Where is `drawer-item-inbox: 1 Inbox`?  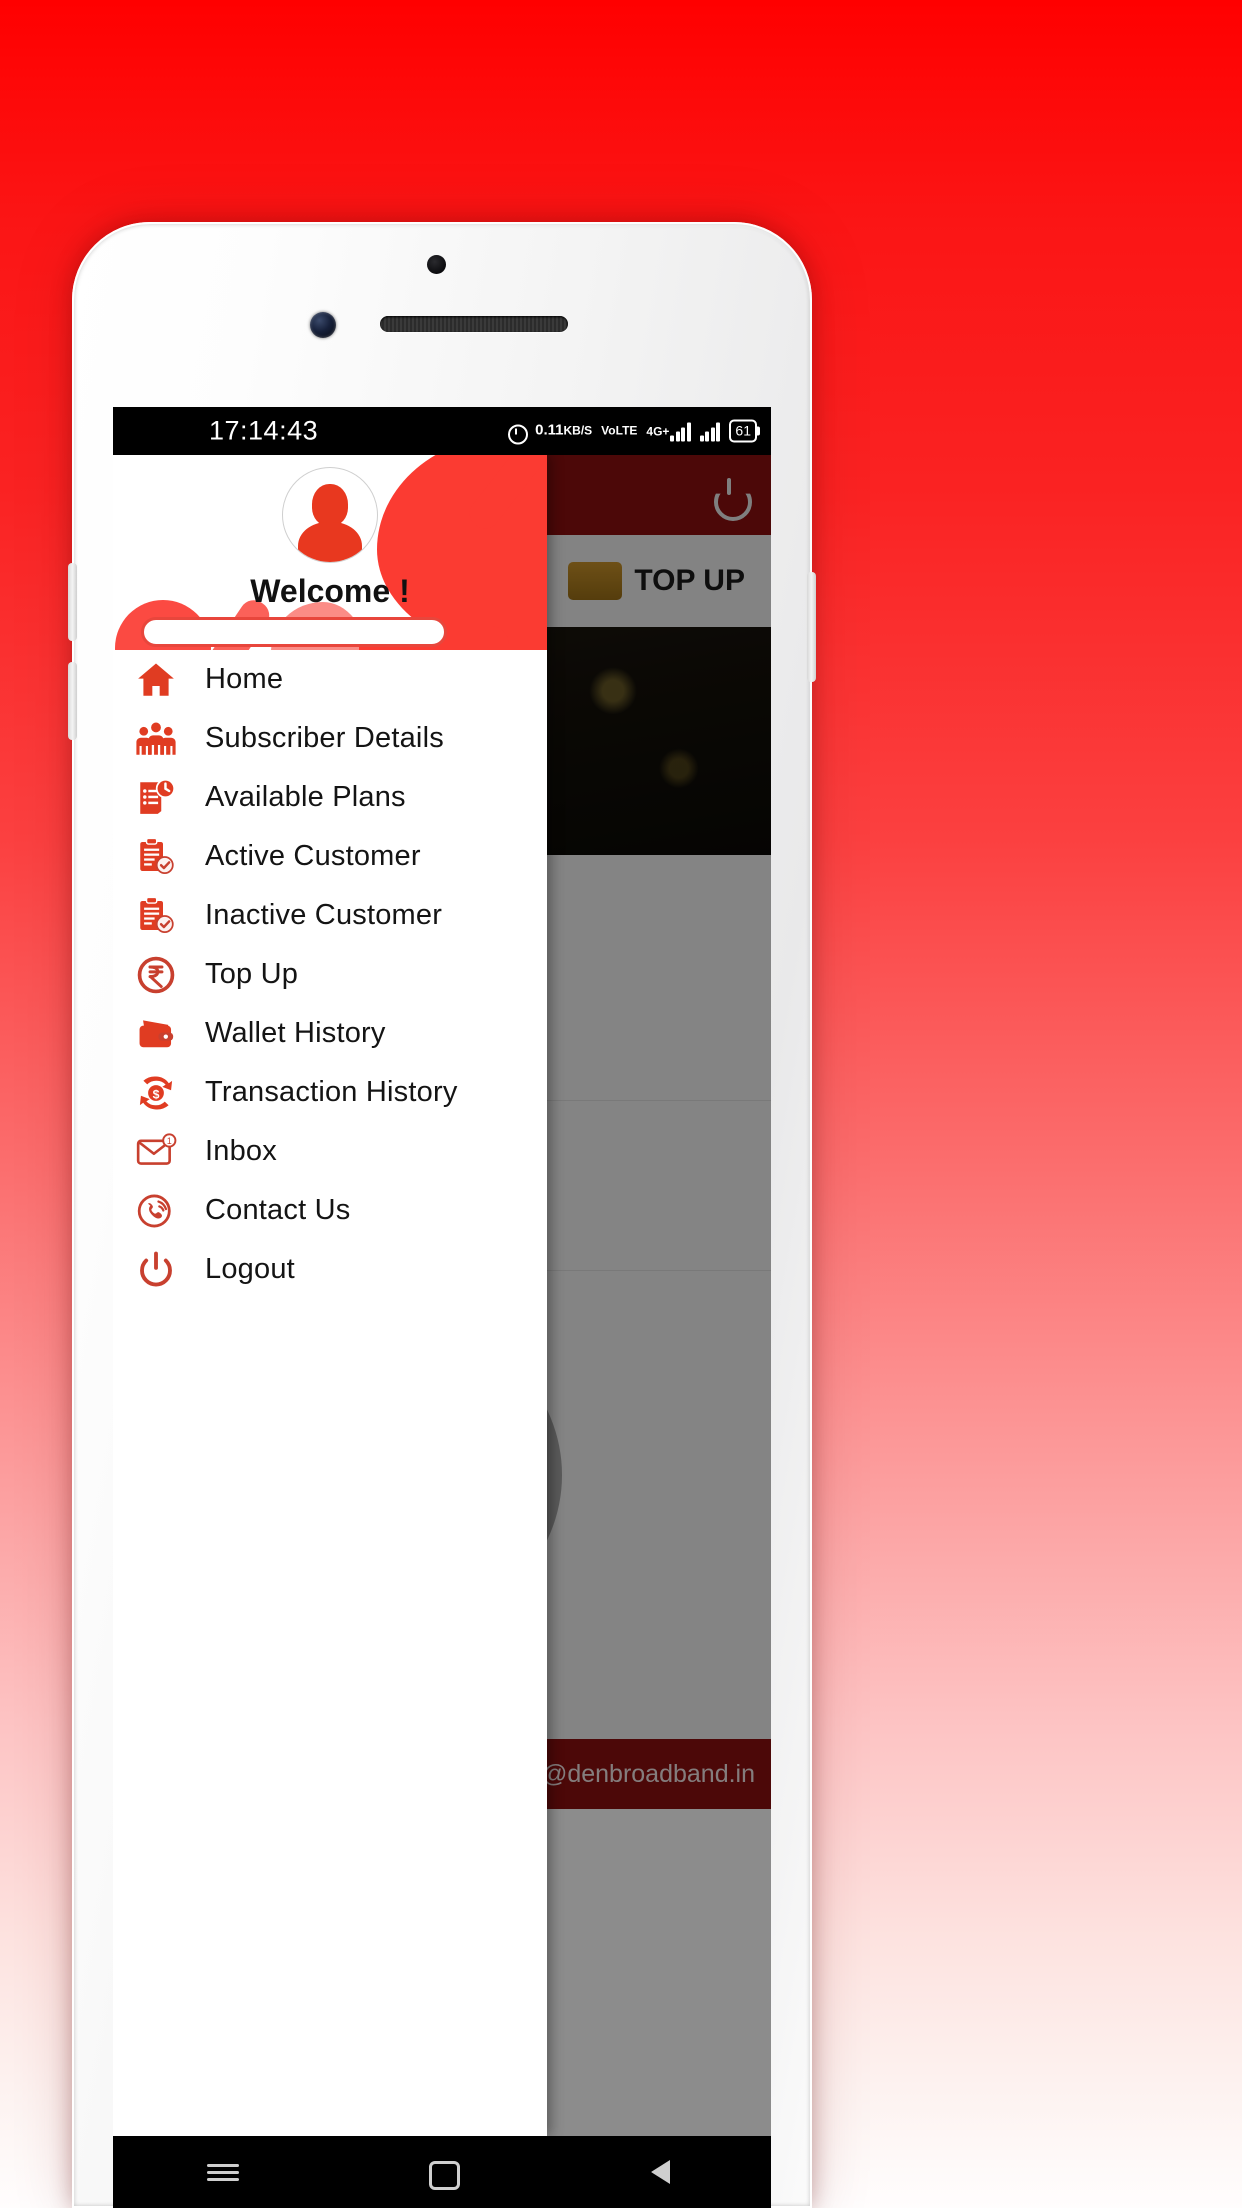
drawer-item-inbox: 1 Inbox is located at coordinates (330, 1151).